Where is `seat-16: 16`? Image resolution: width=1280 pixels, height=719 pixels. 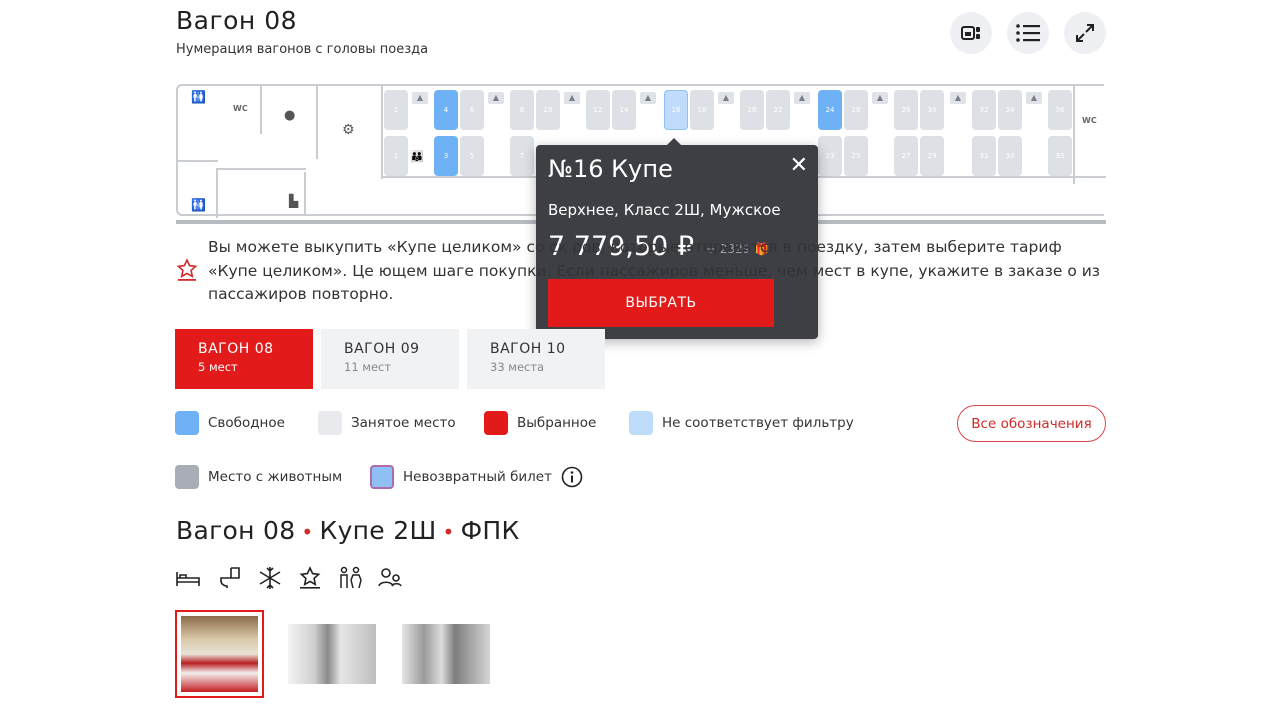 seat-16: 16 is located at coordinates (676, 110).